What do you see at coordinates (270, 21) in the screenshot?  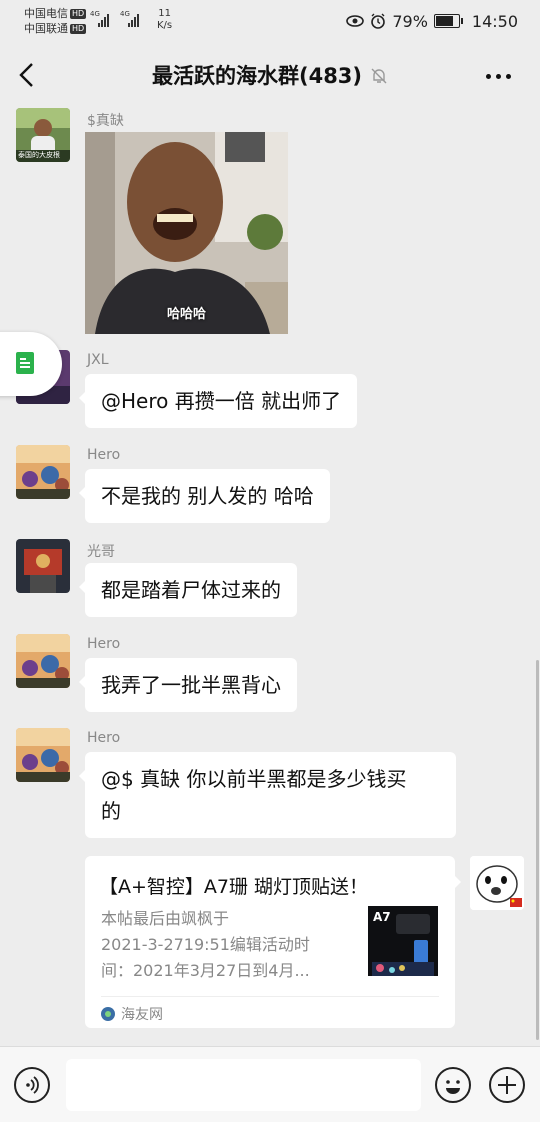 I see `status-bar: 中国电信 HD 中国联通 HD 4G 4G 11 K/s 79% 14:50` at bounding box center [270, 21].